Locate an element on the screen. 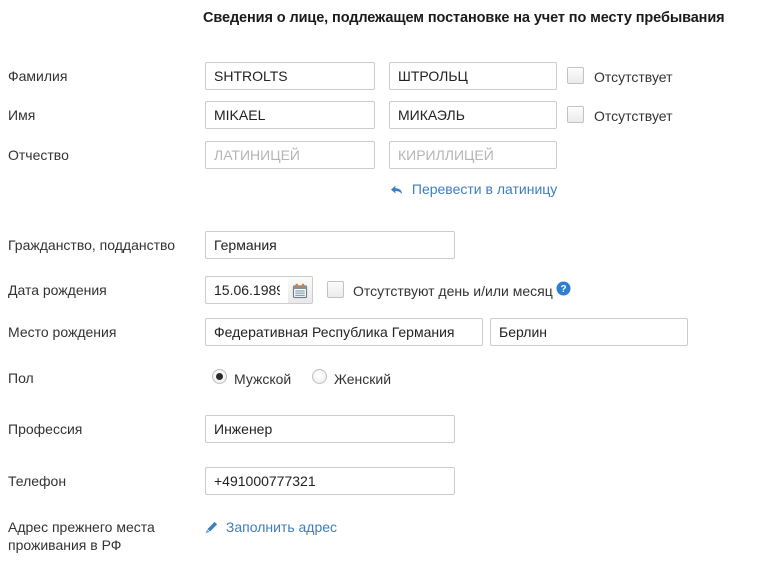 The image size is (767, 561). transliterate-link: Перевести в латиницу is located at coordinates (473, 189).